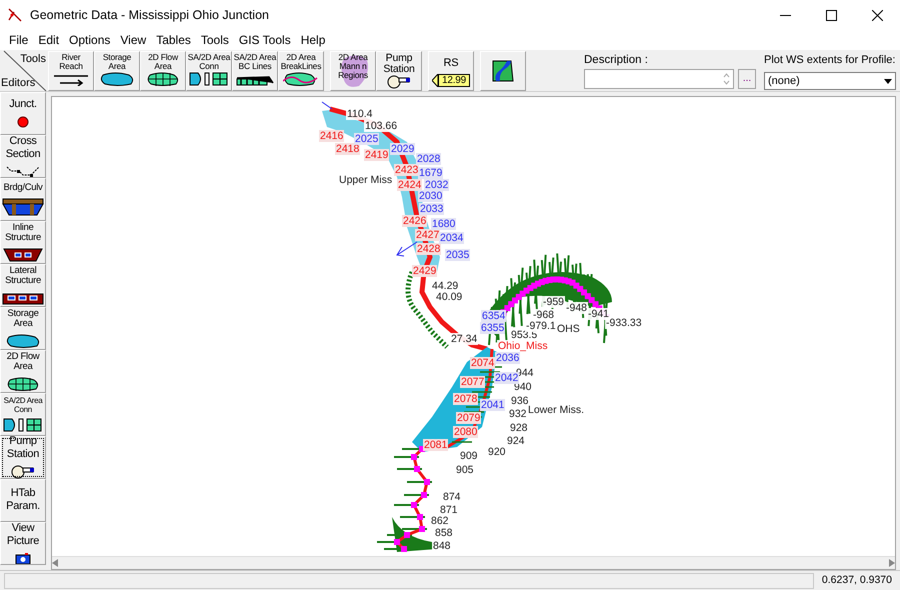 The image size is (900, 590). Describe the element at coordinates (523, 346) in the screenshot. I see `junction-label: Ohio_Miss` at that location.